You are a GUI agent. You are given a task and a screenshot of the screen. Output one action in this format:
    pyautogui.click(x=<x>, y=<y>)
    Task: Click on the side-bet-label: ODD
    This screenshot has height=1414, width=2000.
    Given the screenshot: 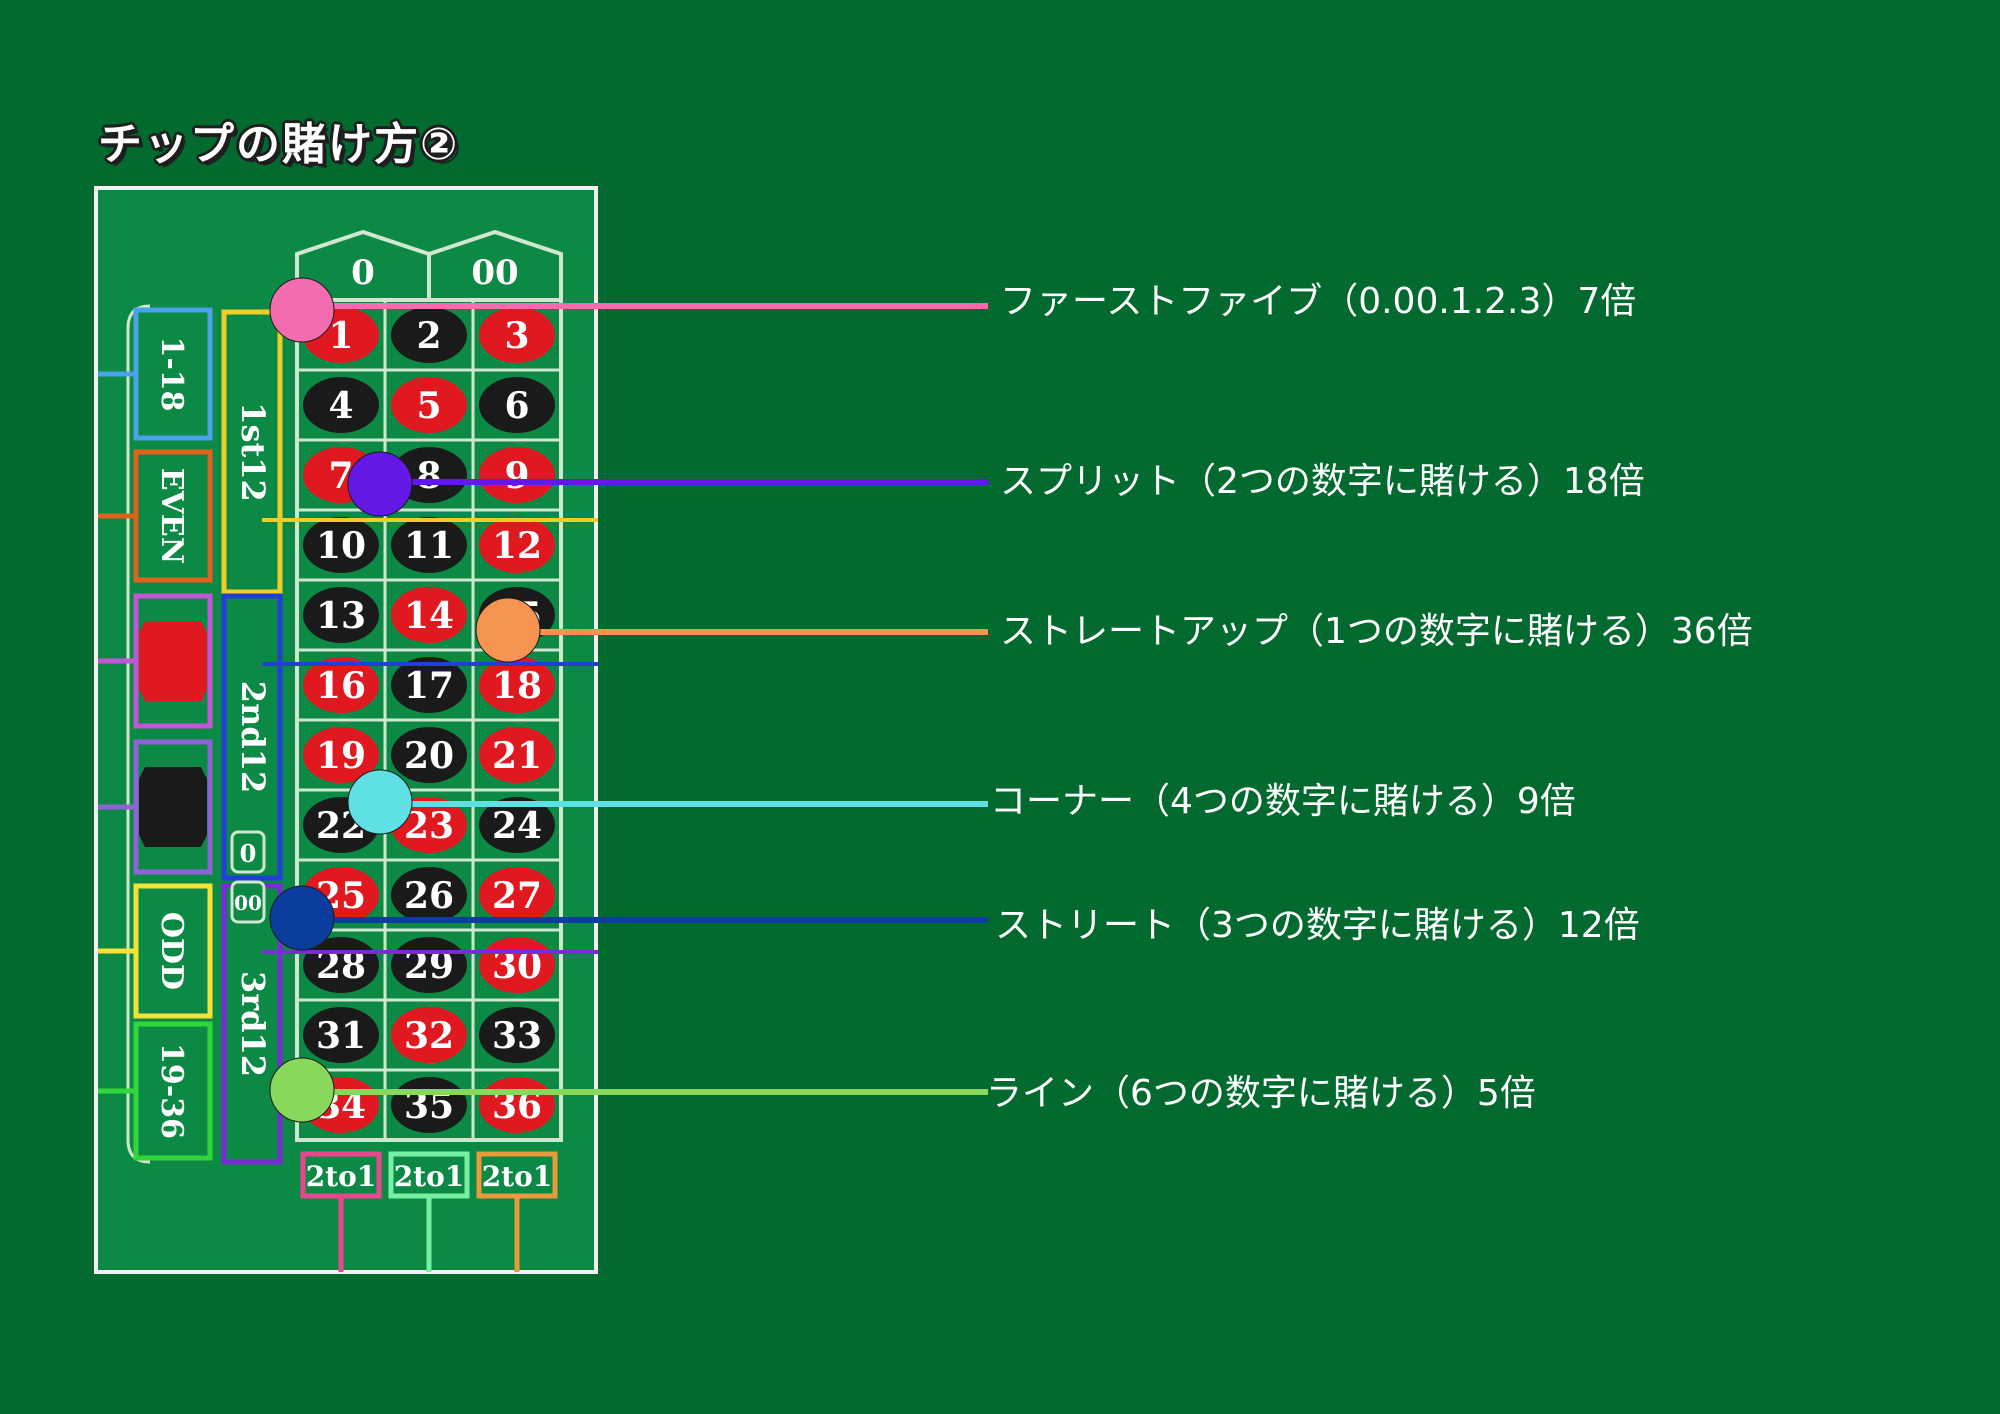 What is the action you would take?
    pyautogui.click(x=171, y=951)
    